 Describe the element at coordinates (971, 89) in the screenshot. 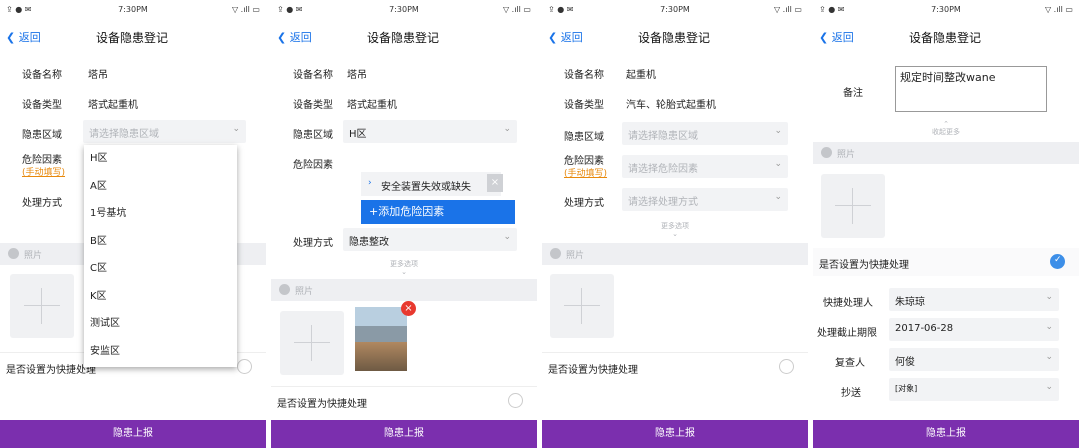

I see `remark-textarea: 规定时间整改wane` at that location.